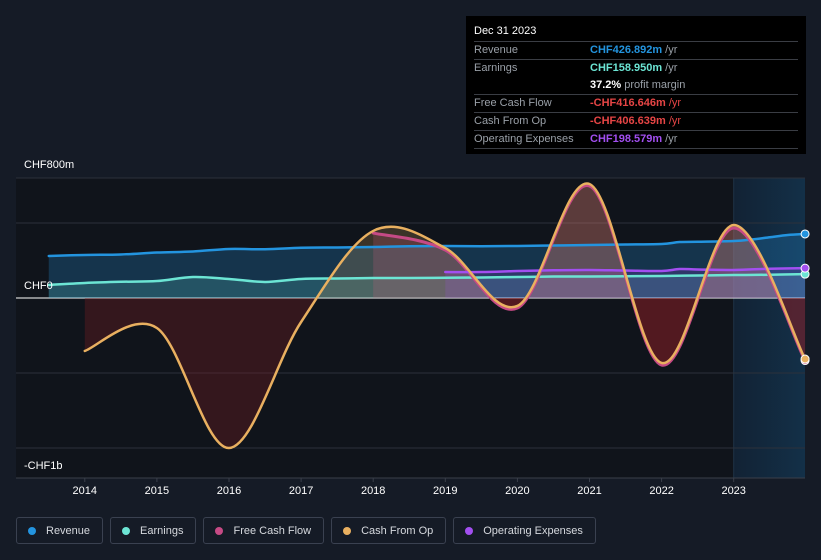 This screenshot has width=821, height=560. Describe the element at coordinates (532, 85) in the screenshot. I see `tooltip-label` at that location.